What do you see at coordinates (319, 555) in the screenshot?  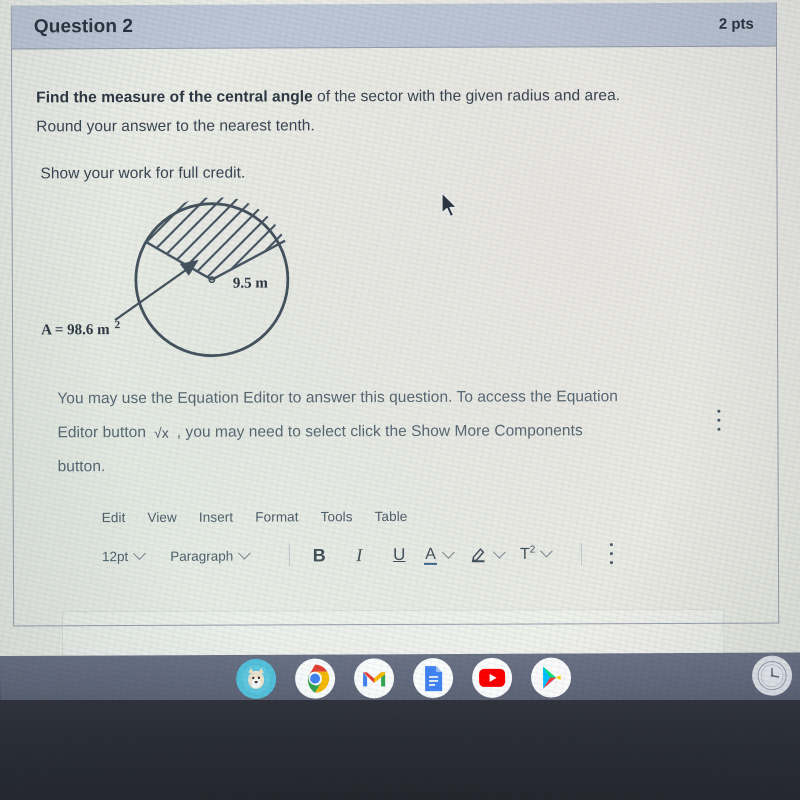 I see `bold-button: B` at bounding box center [319, 555].